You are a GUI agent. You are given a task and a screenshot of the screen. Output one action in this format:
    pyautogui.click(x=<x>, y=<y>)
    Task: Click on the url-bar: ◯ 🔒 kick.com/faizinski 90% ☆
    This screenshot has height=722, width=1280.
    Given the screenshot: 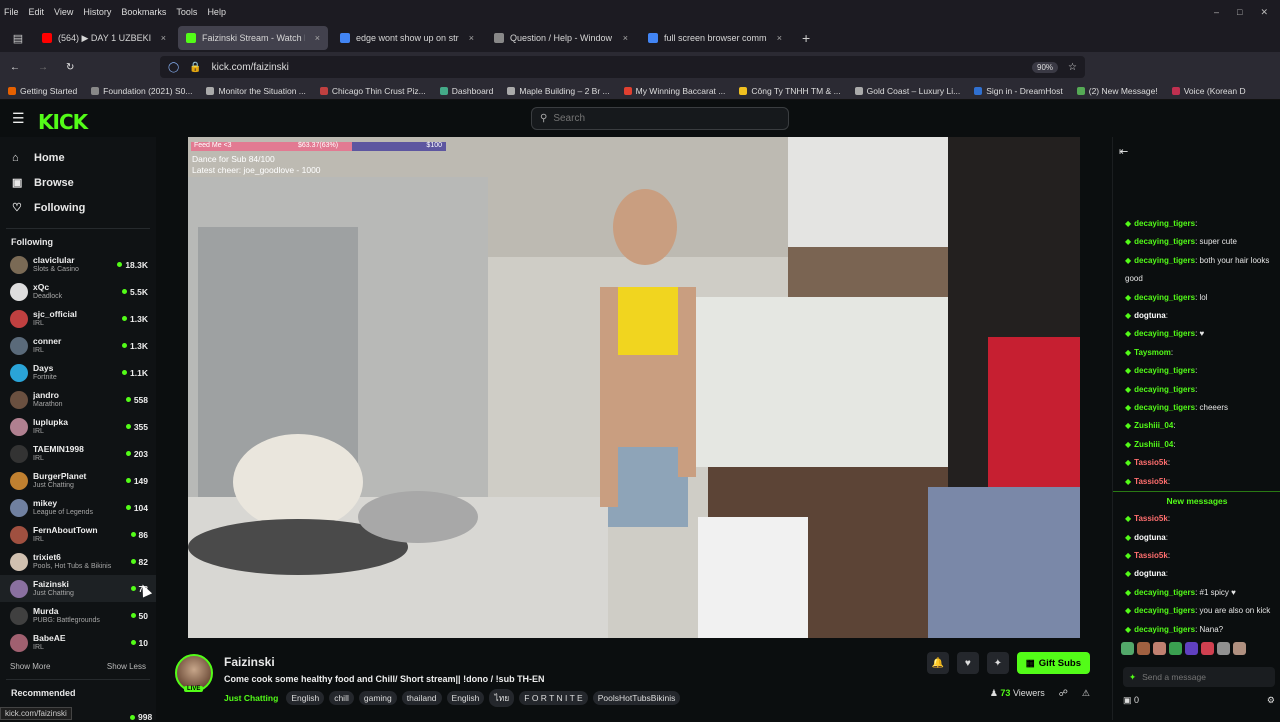 What is the action you would take?
    pyautogui.click(x=622, y=67)
    